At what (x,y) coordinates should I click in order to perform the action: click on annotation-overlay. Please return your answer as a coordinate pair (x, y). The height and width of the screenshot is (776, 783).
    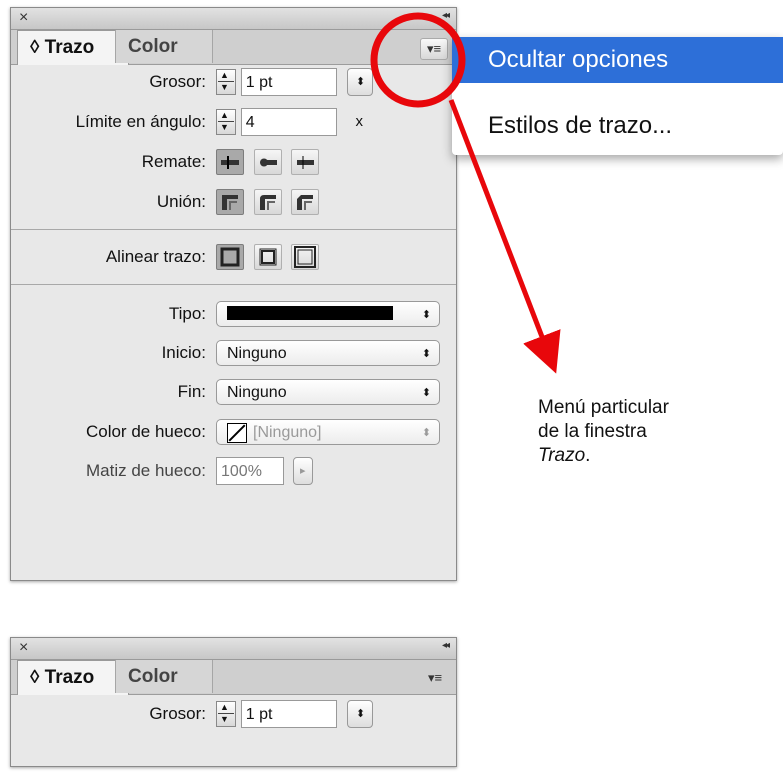
    Looking at the image, I should click on (465, 193).